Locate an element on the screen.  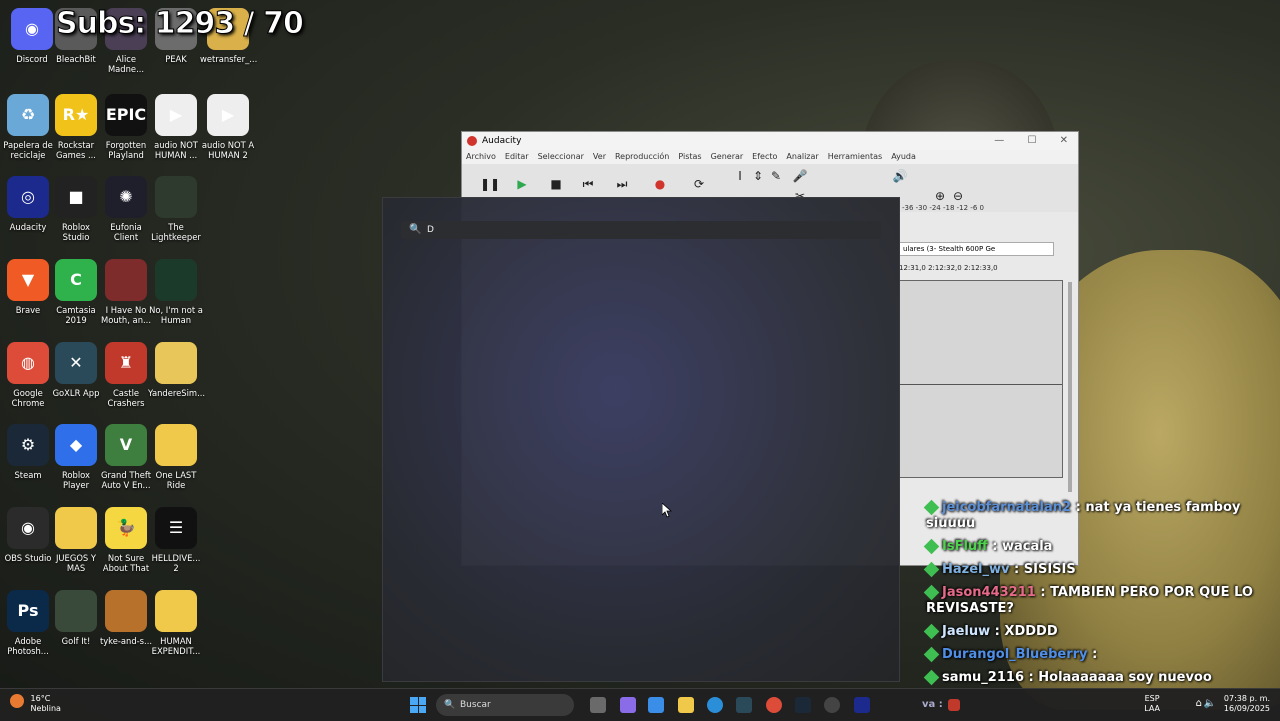
desktop-icon-label: The Lightkeeper is located at coordinates (176, 232).